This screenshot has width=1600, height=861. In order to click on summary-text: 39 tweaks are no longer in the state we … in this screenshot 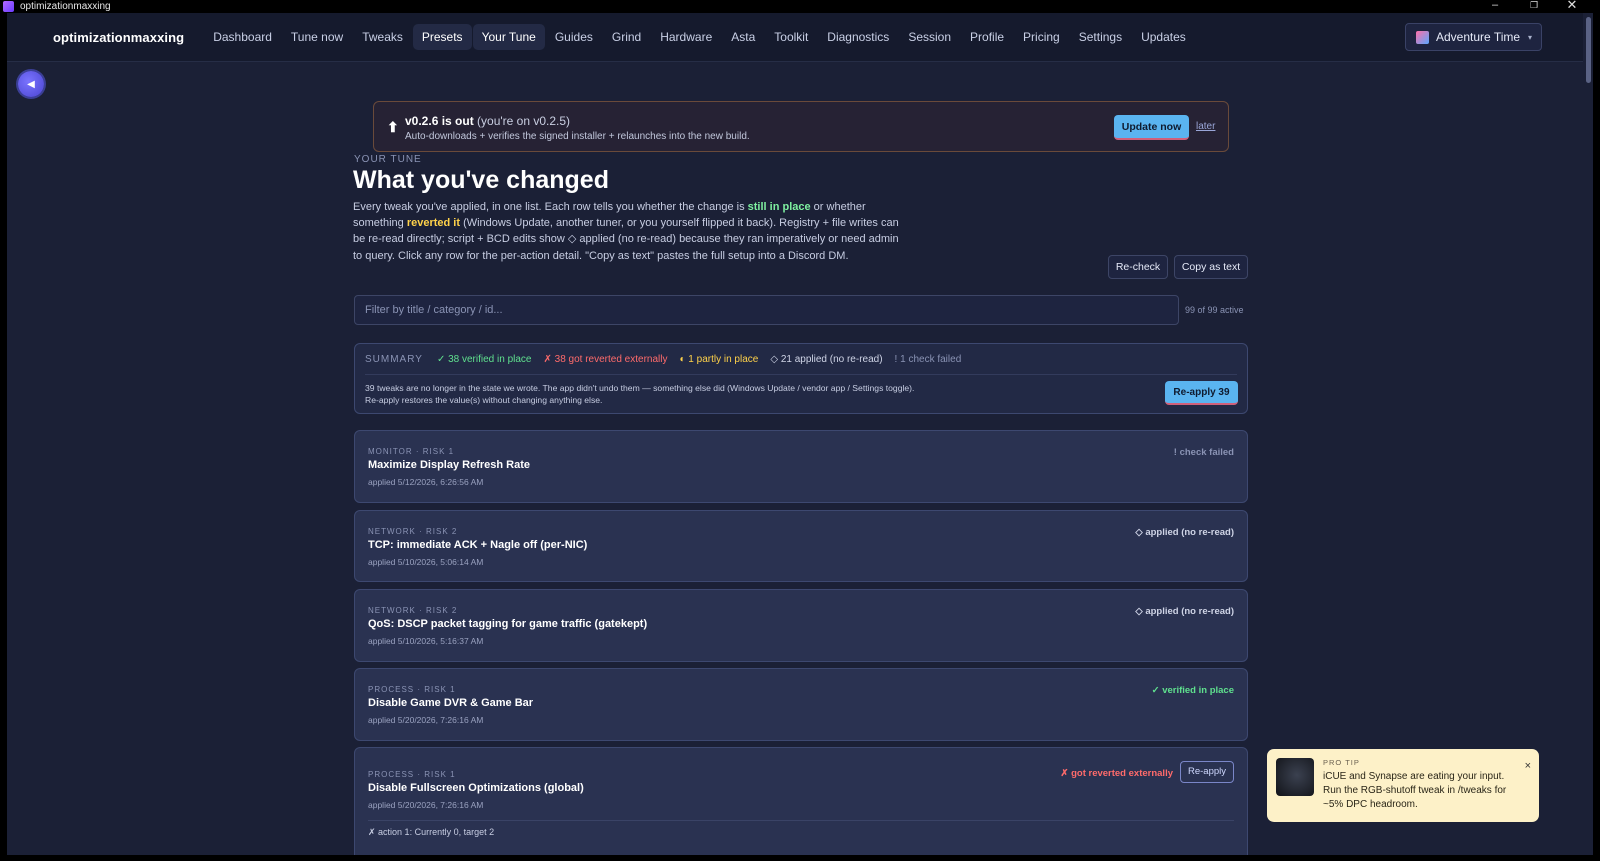, I will do `click(640, 394)`.